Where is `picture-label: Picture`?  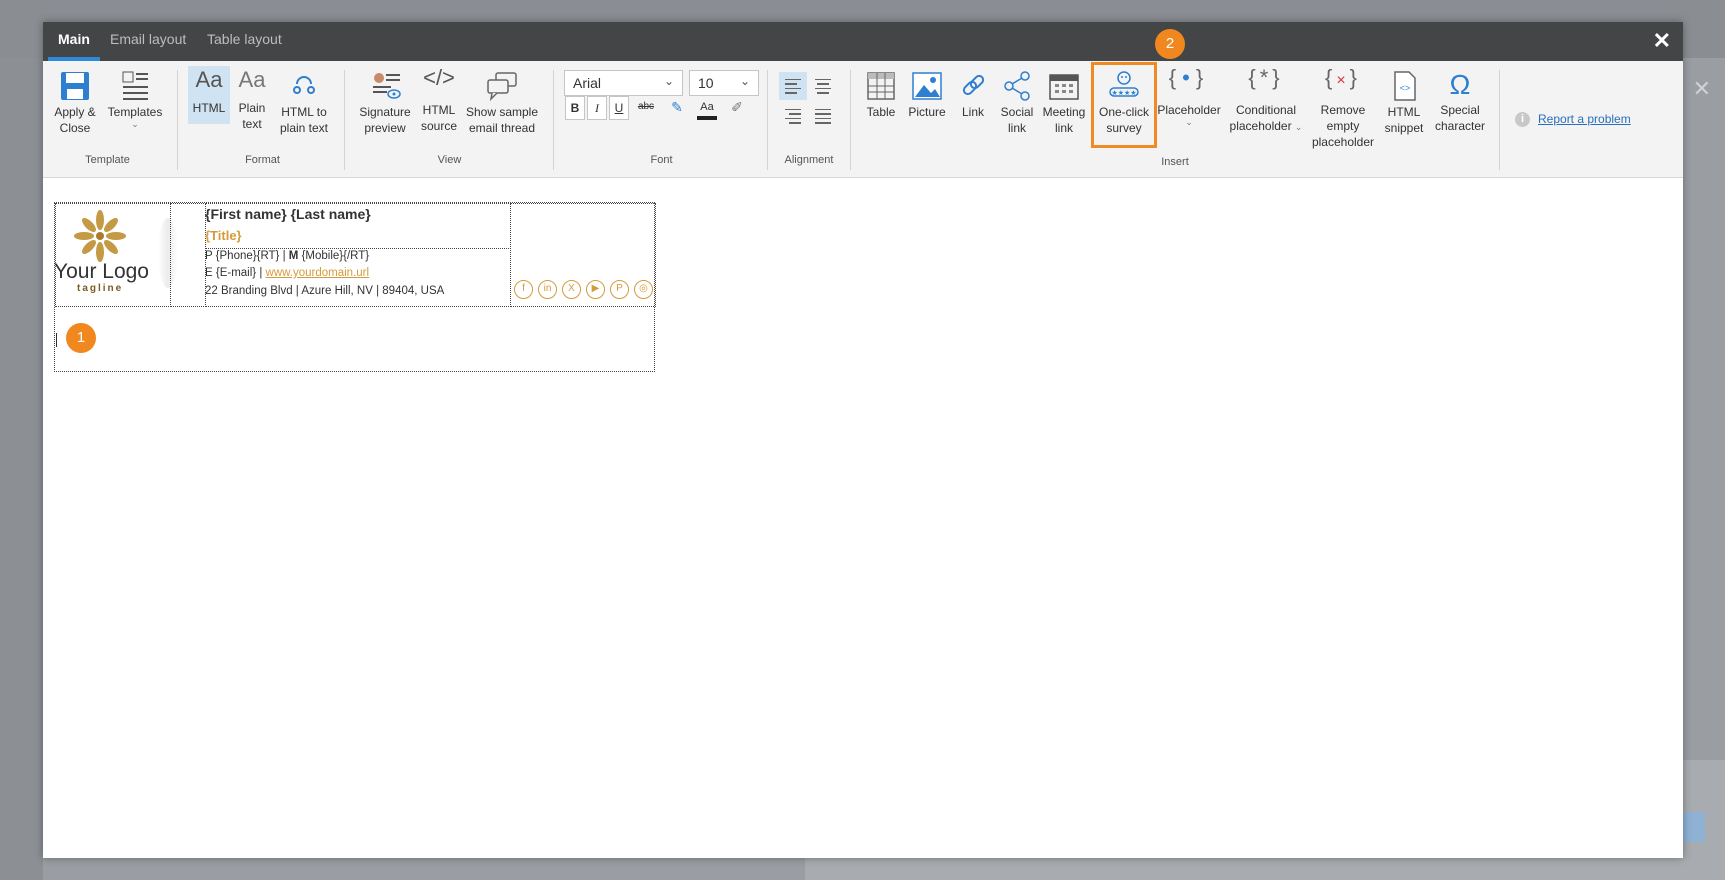
picture-label: Picture is located at coordinates (927, 112).